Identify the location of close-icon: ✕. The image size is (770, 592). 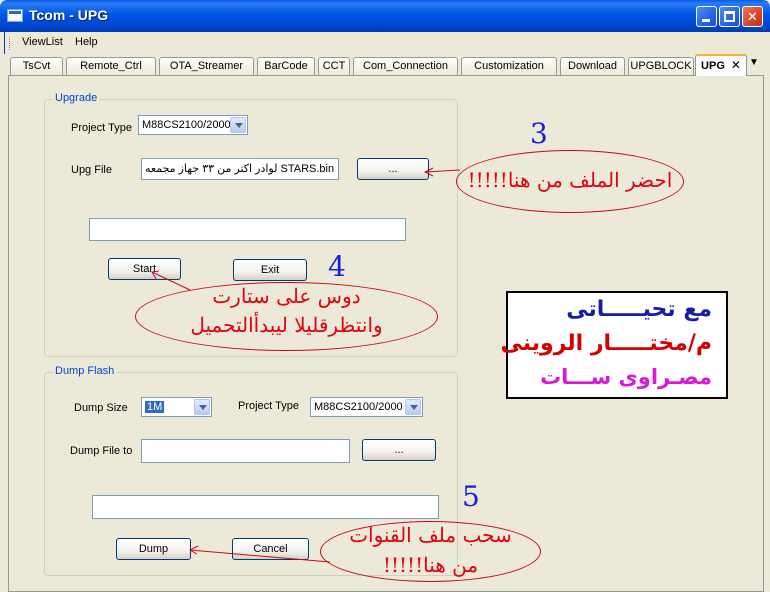
(752, 16).